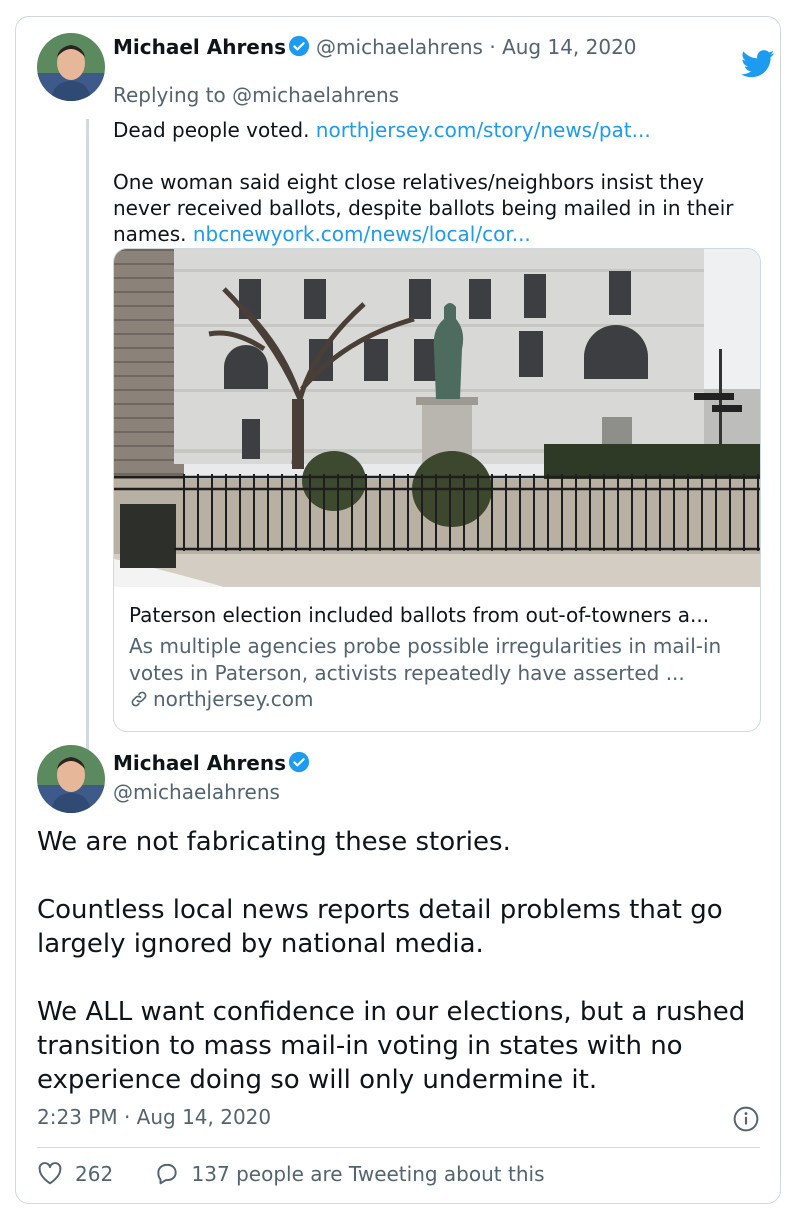 Image resolution: width=799 pixels, height=1224 pixels. Describe the element at coordinates (256, 95) in the screenshot. I see `replying-to: Replying to @michaelahrens` at that location.